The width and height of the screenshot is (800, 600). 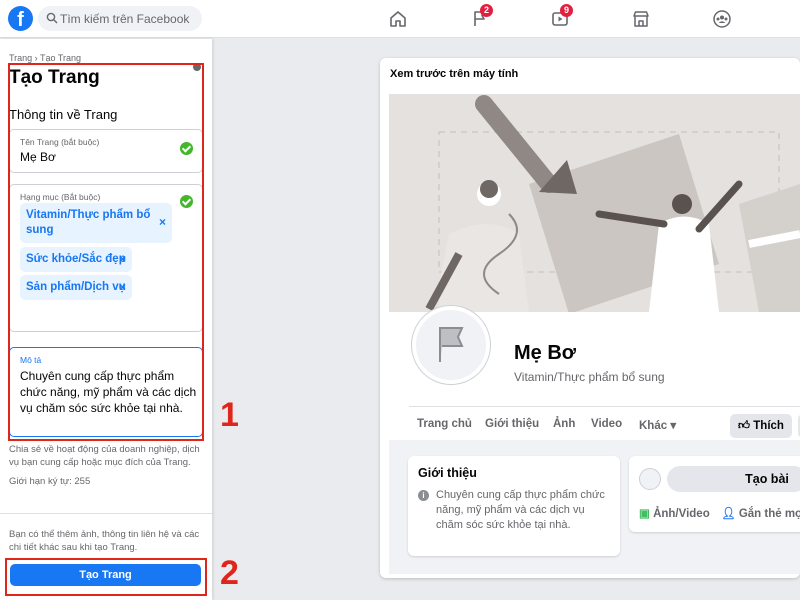 I want to click on watch-icon: 9, so click(x=561, y=16).